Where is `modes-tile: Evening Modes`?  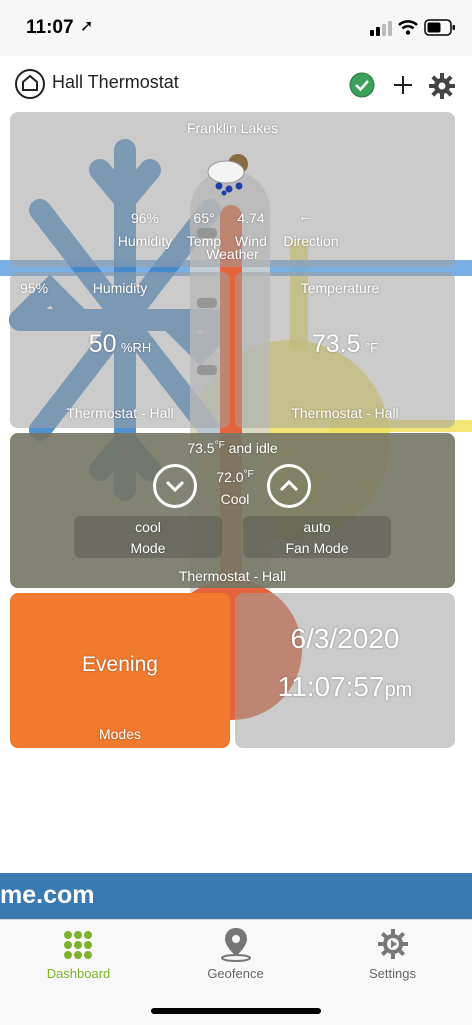
modes-tile: Evening Modes is located at coordinates (120, 670).